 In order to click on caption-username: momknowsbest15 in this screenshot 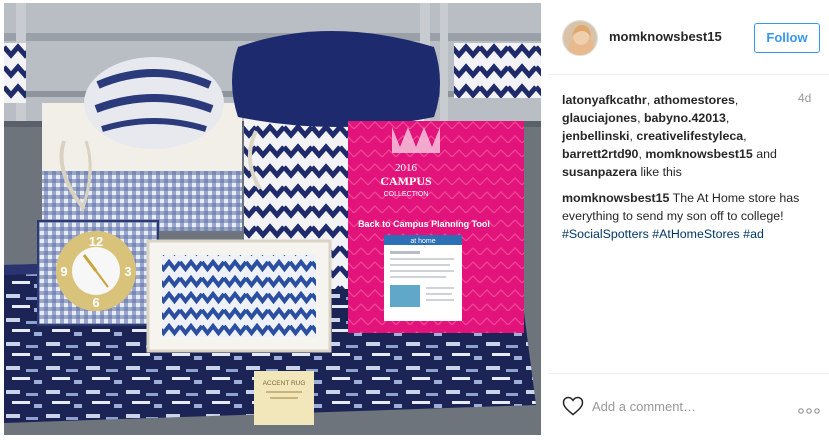, I will do `click(615, 198)`.